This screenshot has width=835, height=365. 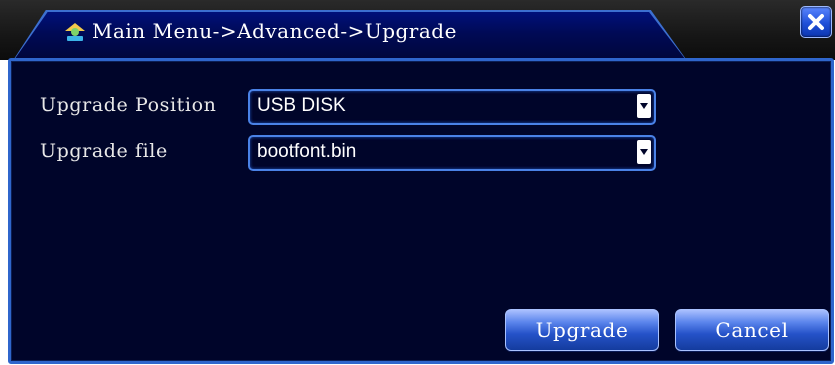 I want to click on upgrade-file-value: bootfont.bin, so click(x=307, y=151).